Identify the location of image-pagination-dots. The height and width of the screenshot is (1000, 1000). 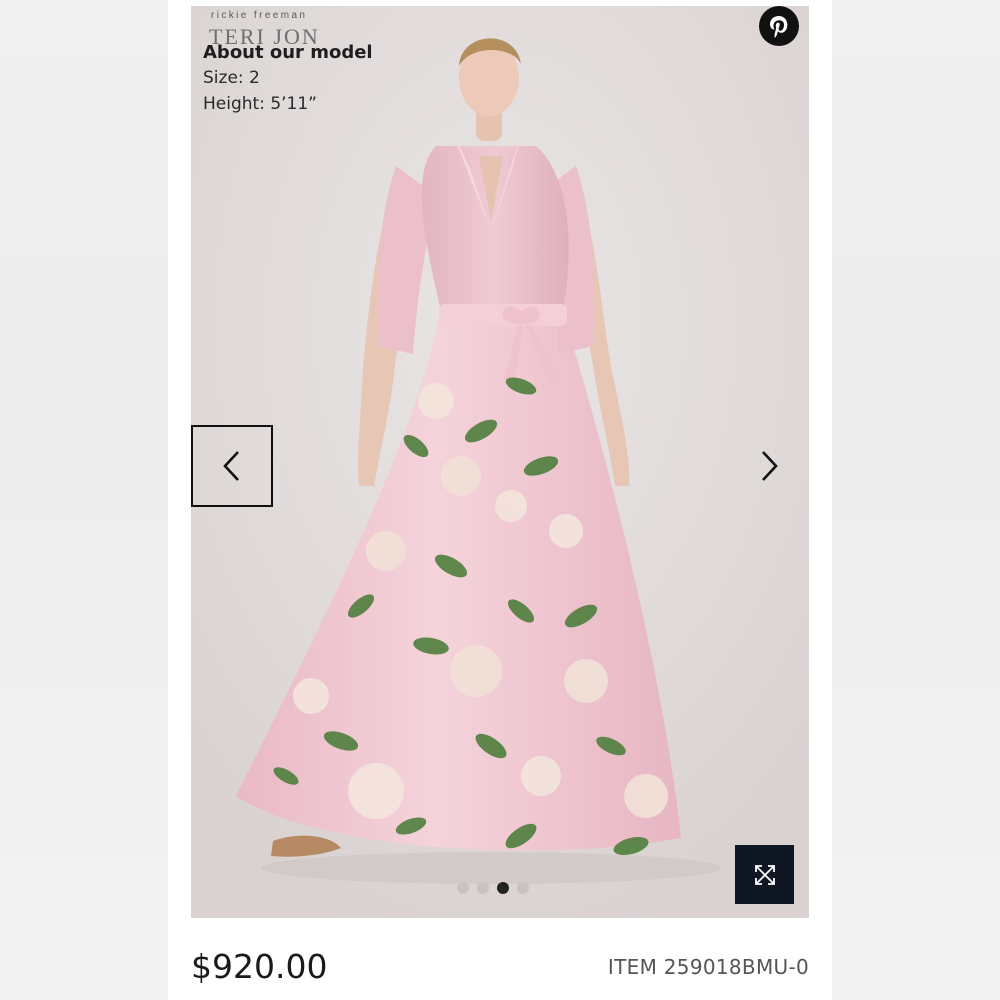
(493, 888).